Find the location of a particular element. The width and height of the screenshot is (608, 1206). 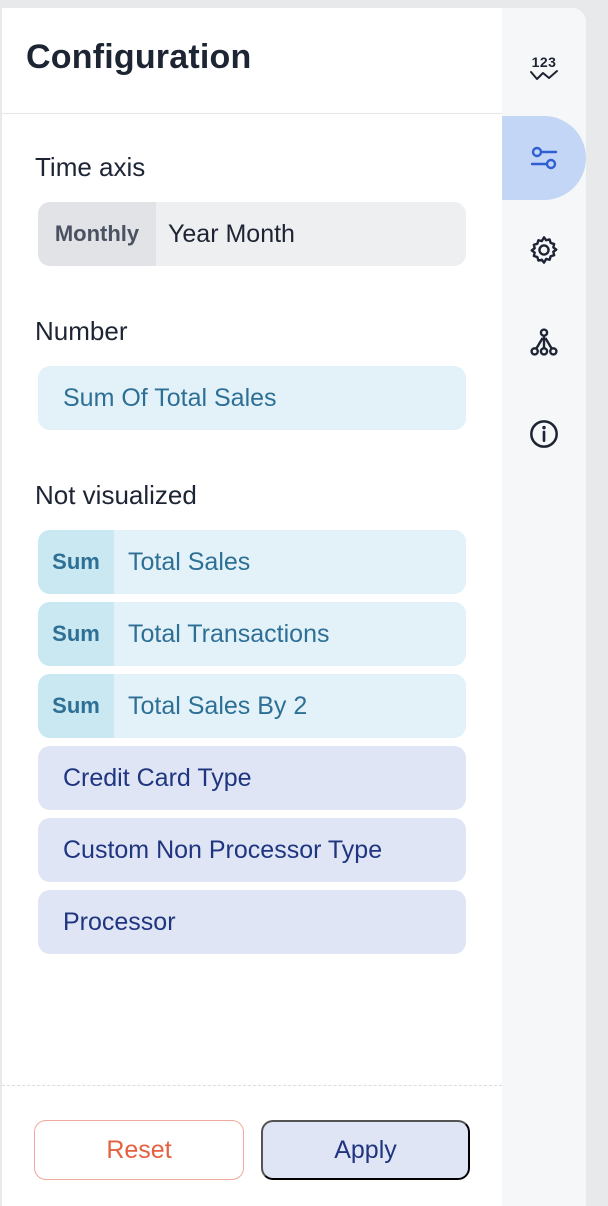

number-chart-icon-label: 123 is located at coordinates (544, 62).